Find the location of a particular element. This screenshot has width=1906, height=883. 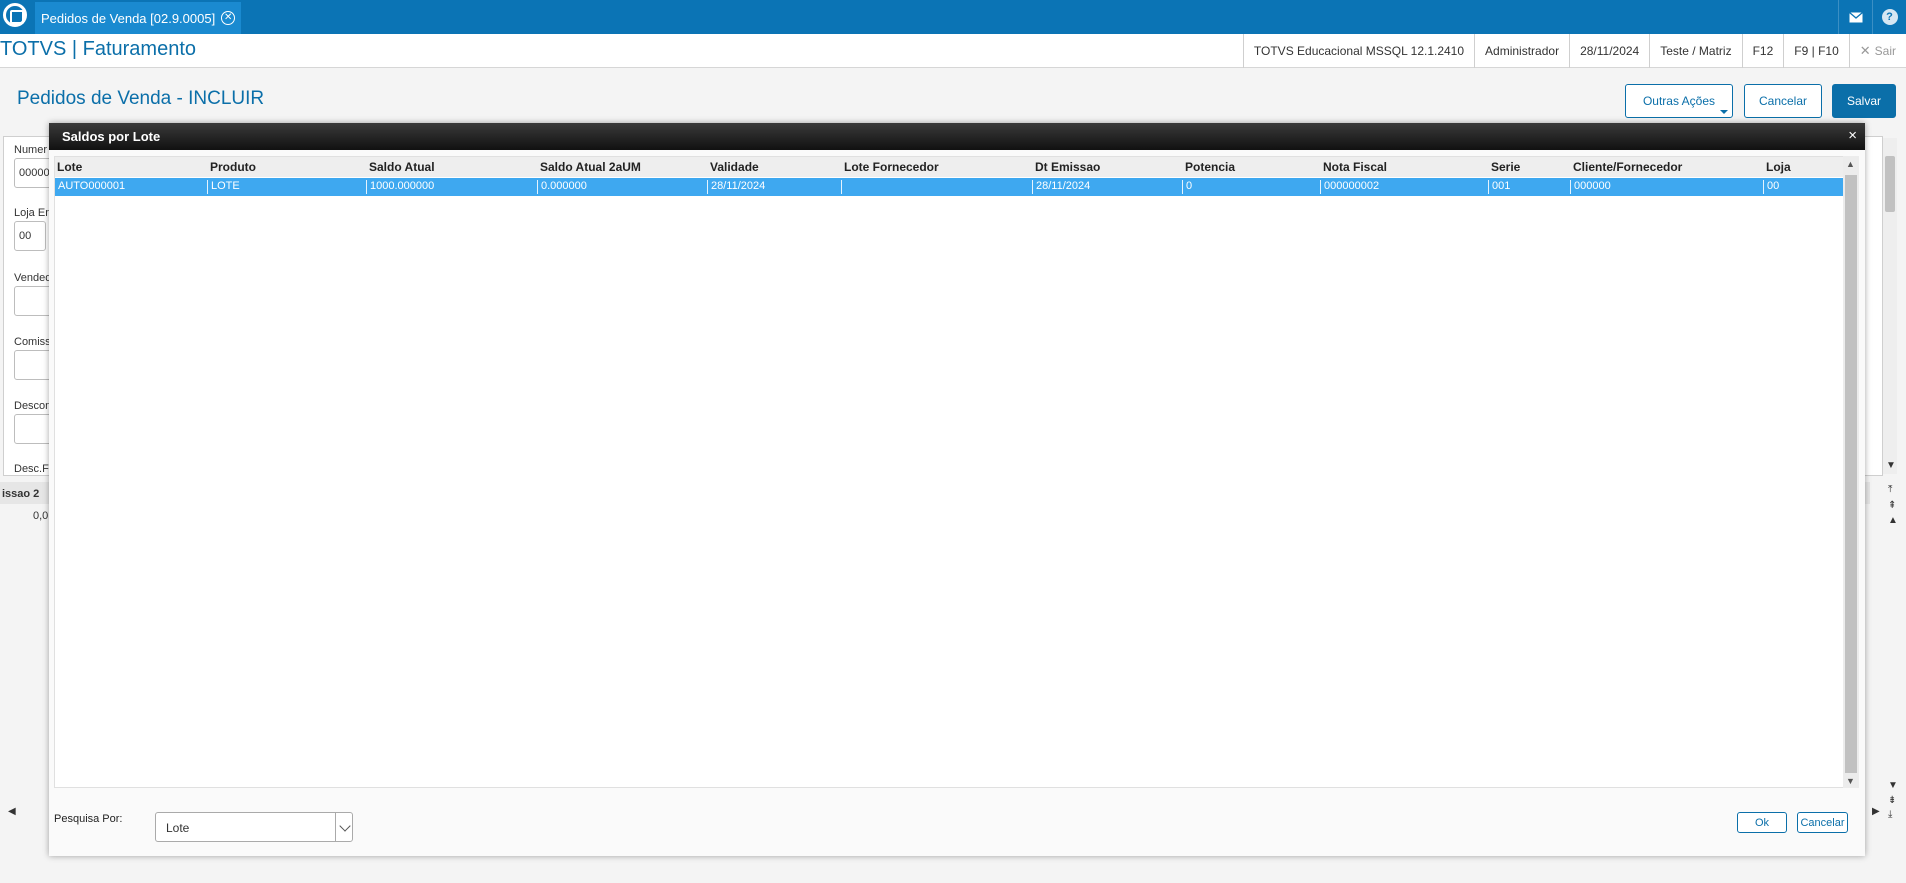

tab-close-icon: ✕ is located at coordinates (228, 18).